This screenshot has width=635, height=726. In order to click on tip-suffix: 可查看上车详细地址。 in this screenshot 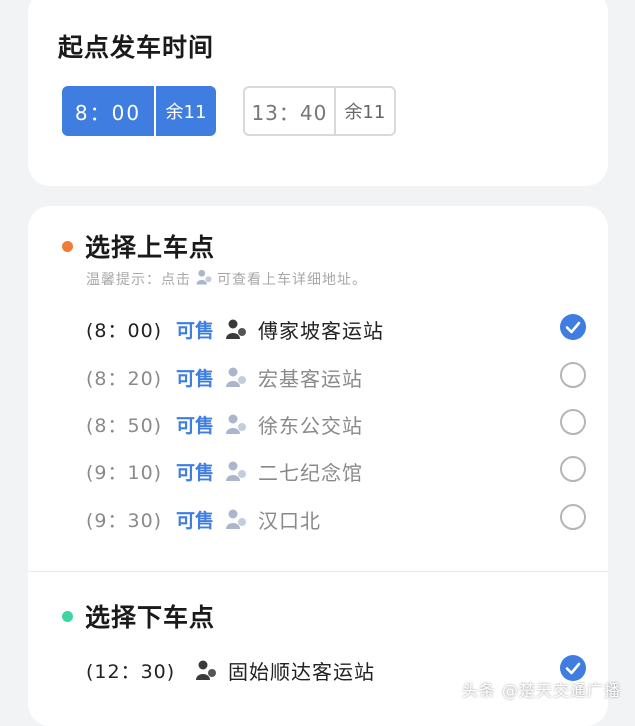, I will do `click(292, 280)`.